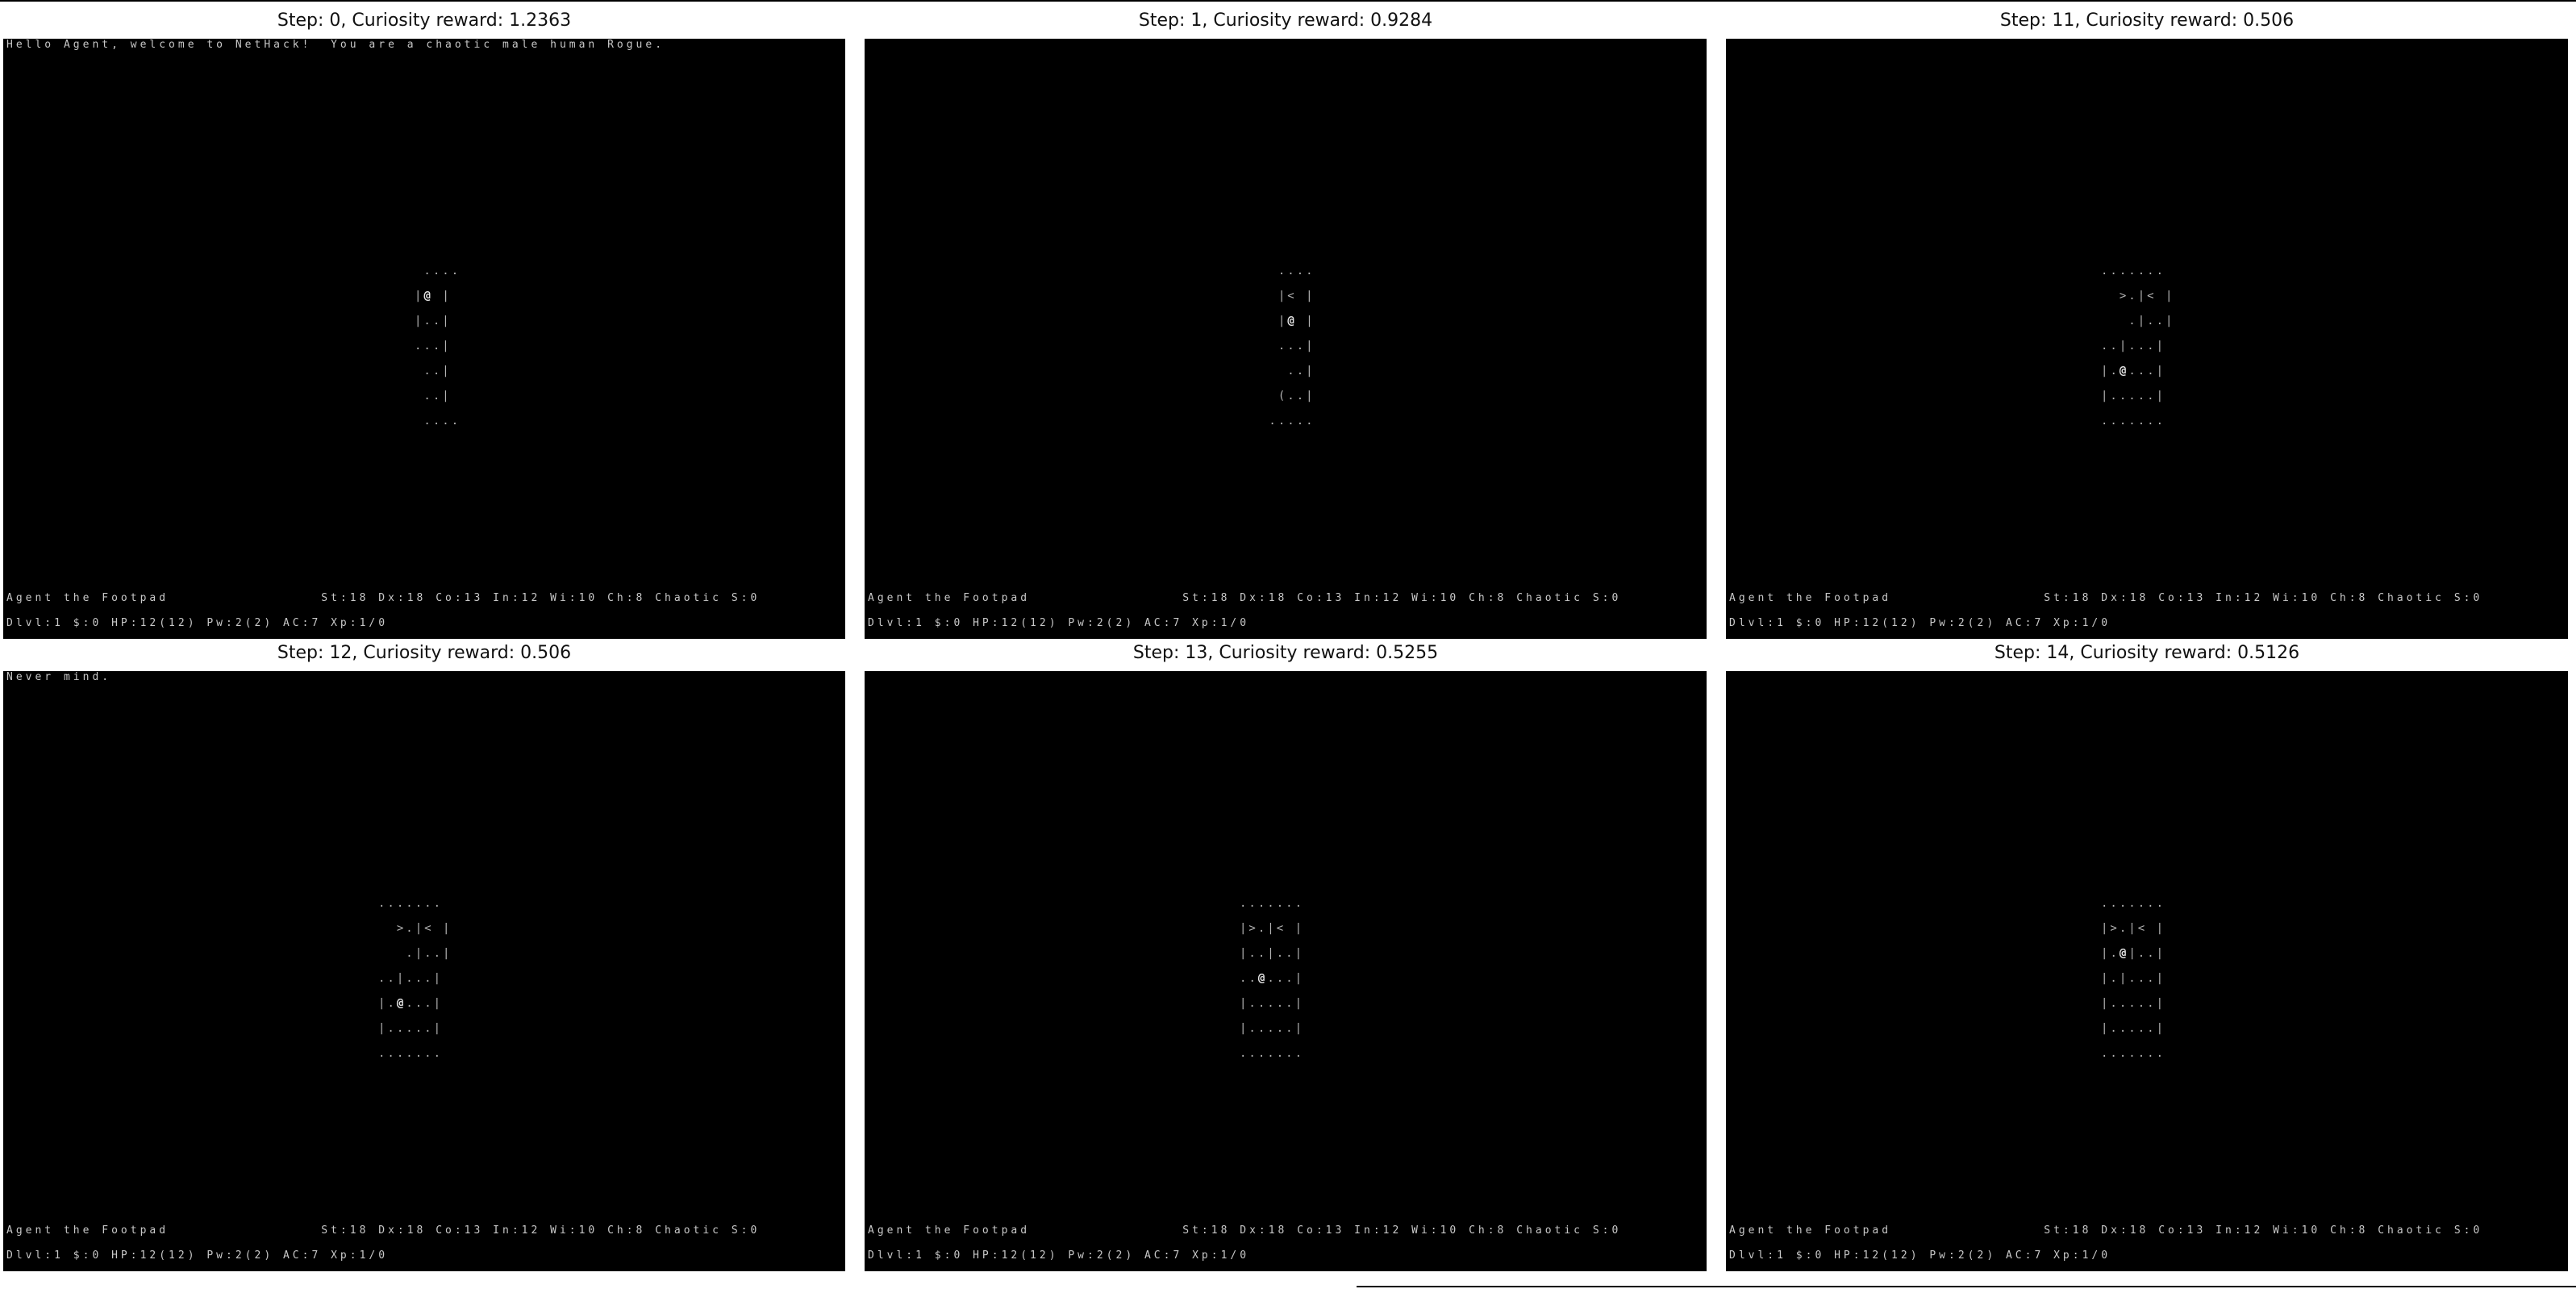 Image resolution: width=2576 pixels, height=1289 pixels. Describe the element at coordinates (1272, 953) in the screenshot. I see `map-row: |..|..|` at that location.